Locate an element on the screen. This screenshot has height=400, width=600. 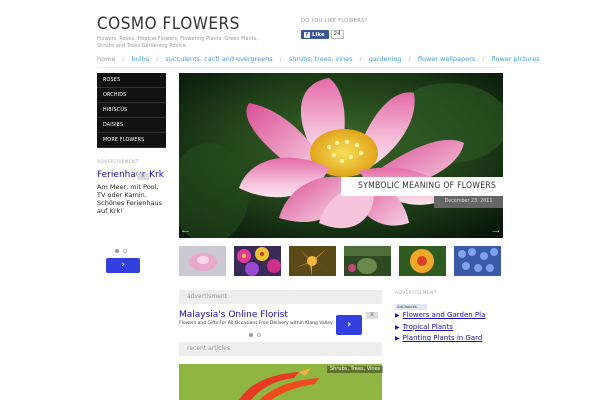
ad-link-label: Flowers and Garden Pla is located at coordinates (444, 315).